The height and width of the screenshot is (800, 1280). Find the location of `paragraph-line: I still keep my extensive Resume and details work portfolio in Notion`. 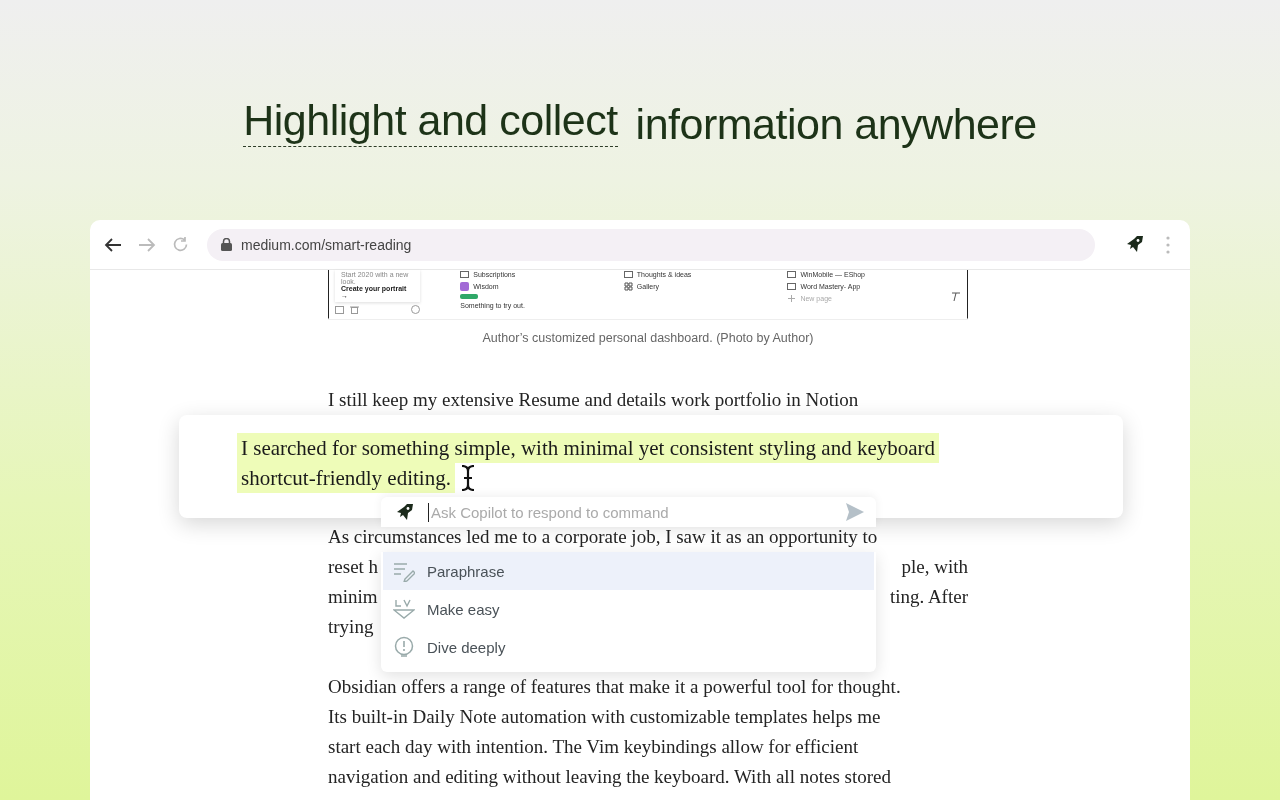

paragraph-line: I still keep my extensive Resume and details work portfolio in Notion is located at coordinates (594, 400).